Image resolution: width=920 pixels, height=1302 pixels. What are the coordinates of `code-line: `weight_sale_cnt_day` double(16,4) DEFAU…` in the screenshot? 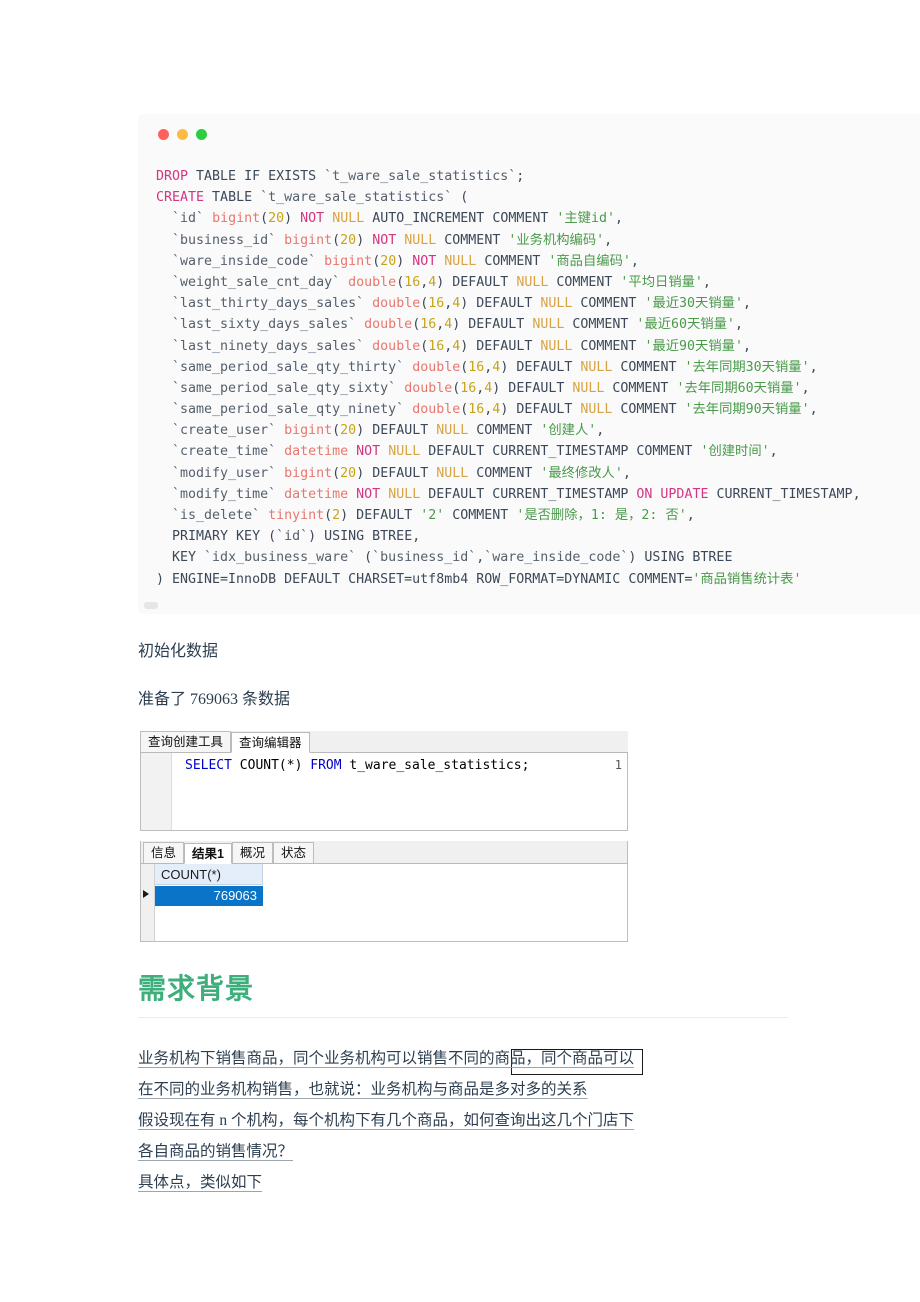 It's located at (441, 282).